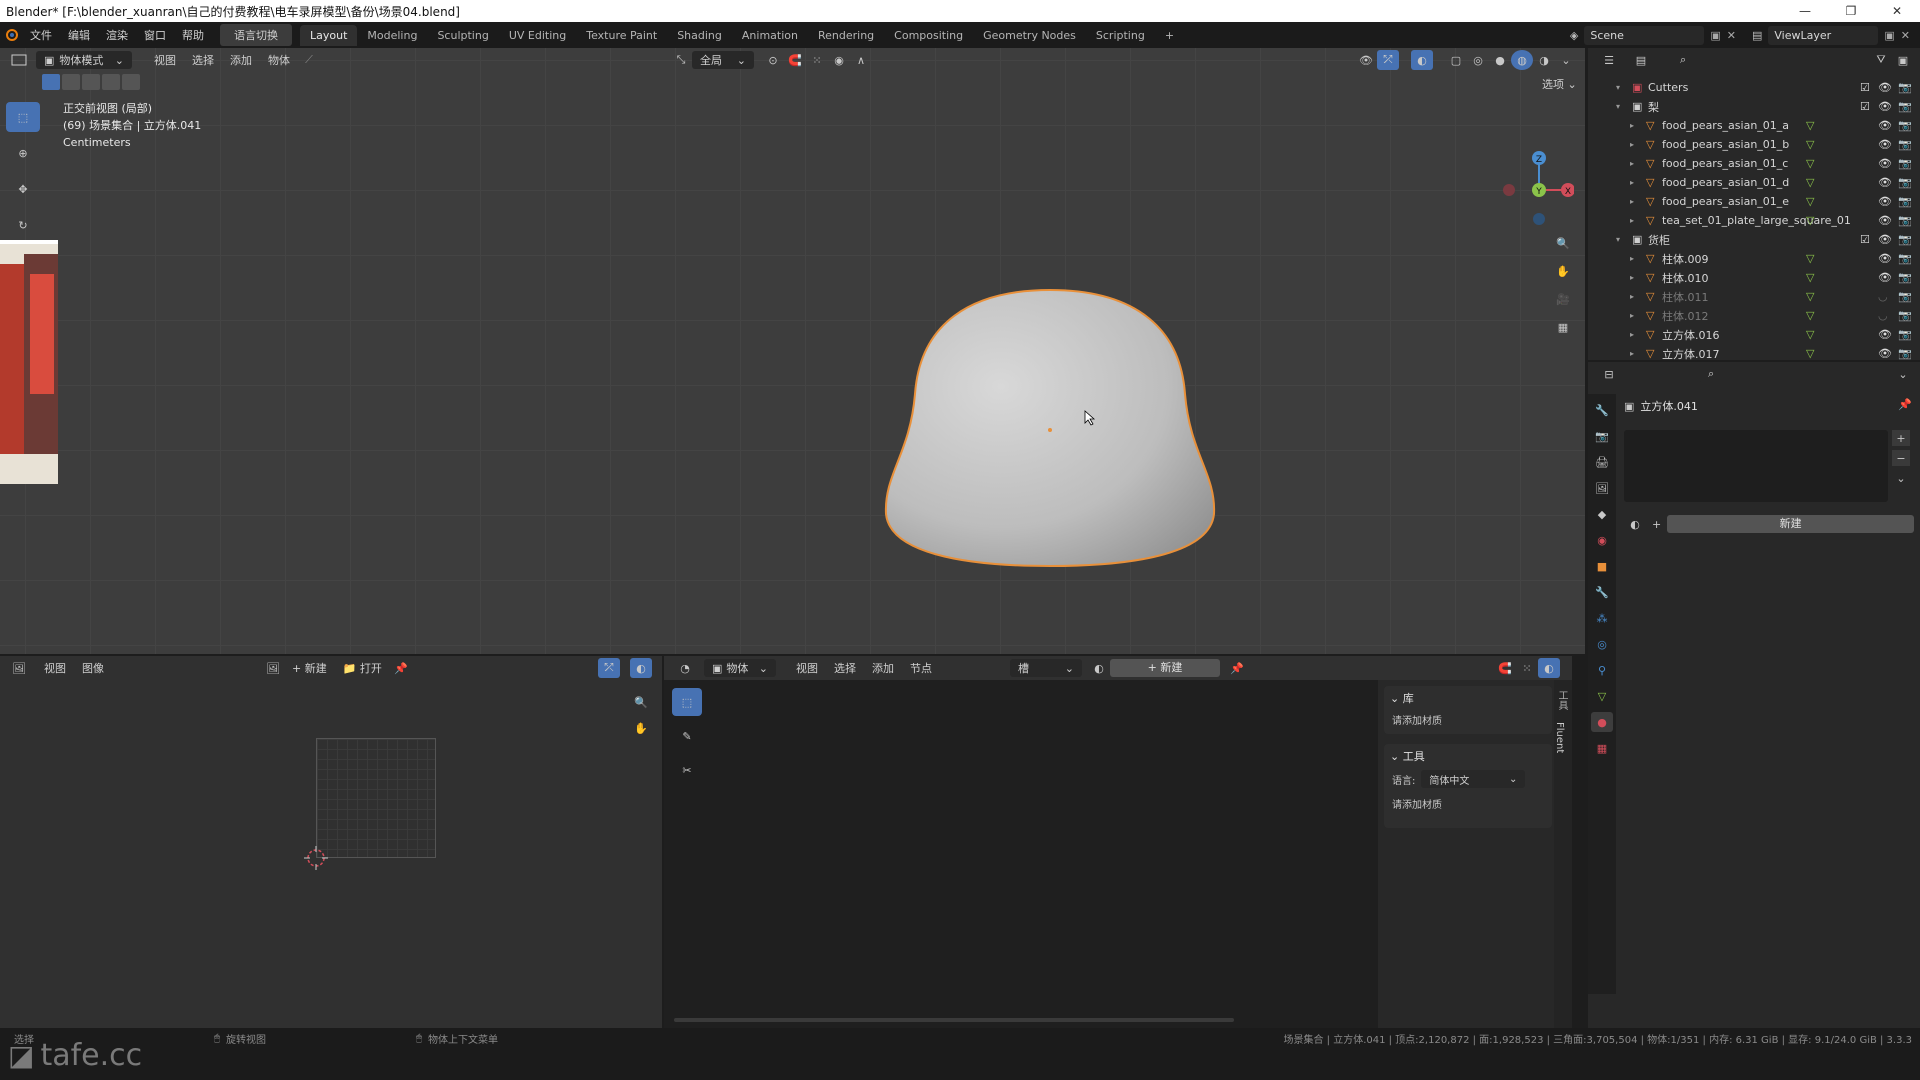 This screenshot has height=1080, width=1920. Describe the element at coordinates (1561, 700) in the screenshot. I see `tab-tool: 工具` at that location.